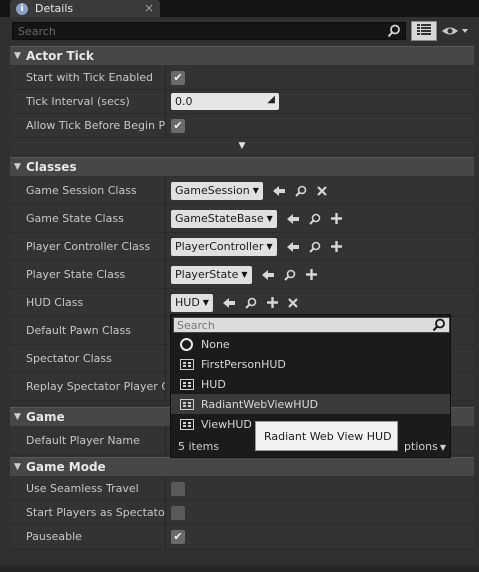 The width and height of the screenshot is (479, 572). I want to click on category-classes: ▼ Classes, so click(242, 166).